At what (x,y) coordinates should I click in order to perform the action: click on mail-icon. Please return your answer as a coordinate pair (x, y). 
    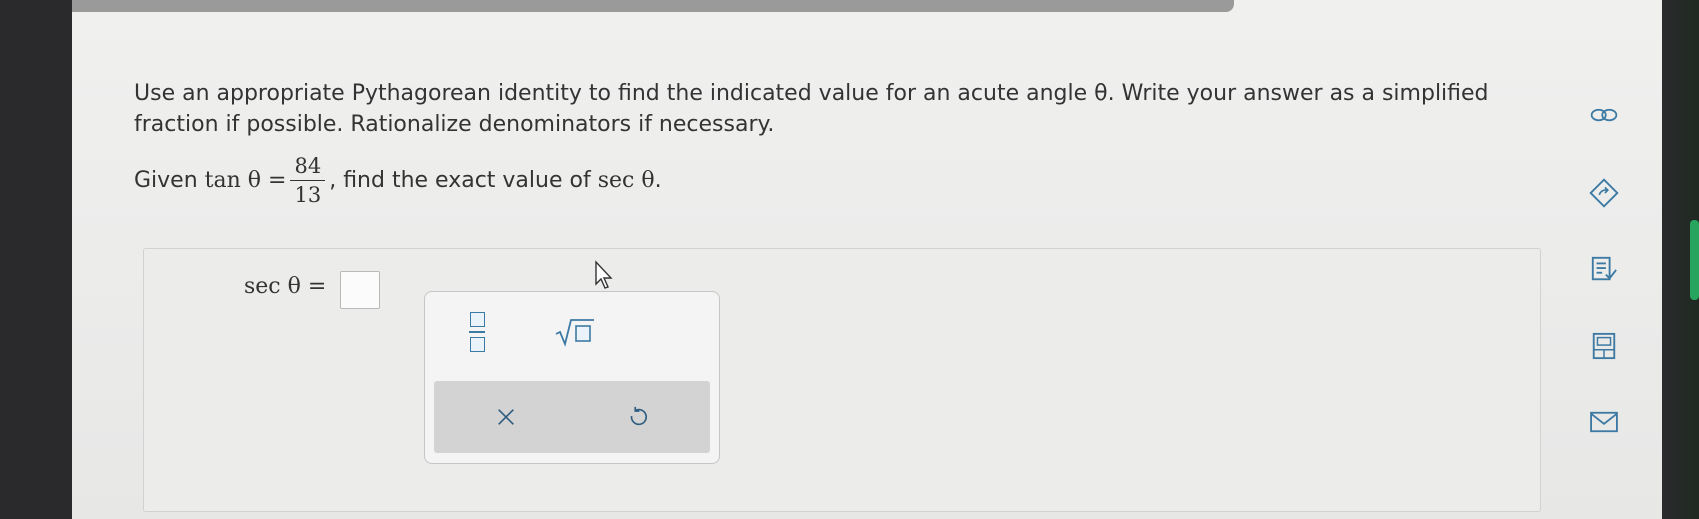
    Looking at the image, I should click on (1604, 422).